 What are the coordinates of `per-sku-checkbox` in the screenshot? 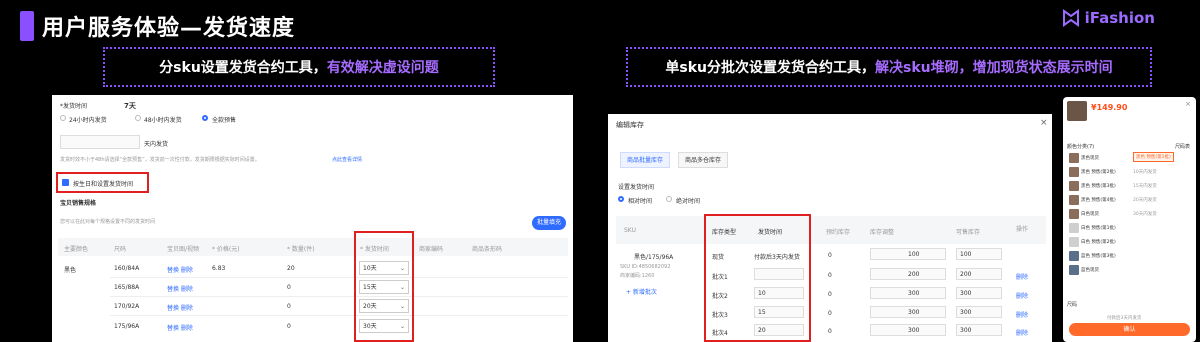 It's located at (65, 182).